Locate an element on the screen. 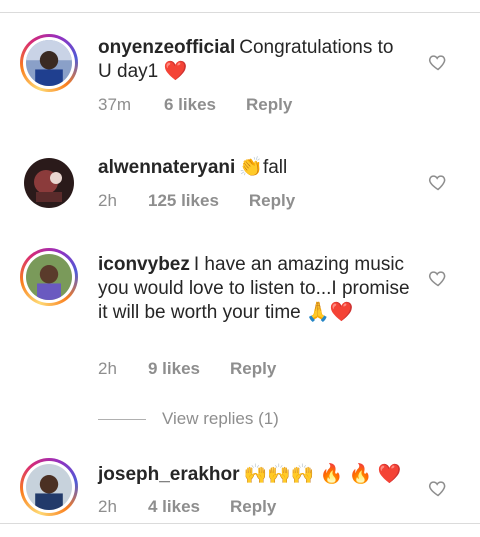 Image resolution: width=480 pixels, height=537 pixels. view-replies-button: View replies (1) is located at coordinates (188, 419).